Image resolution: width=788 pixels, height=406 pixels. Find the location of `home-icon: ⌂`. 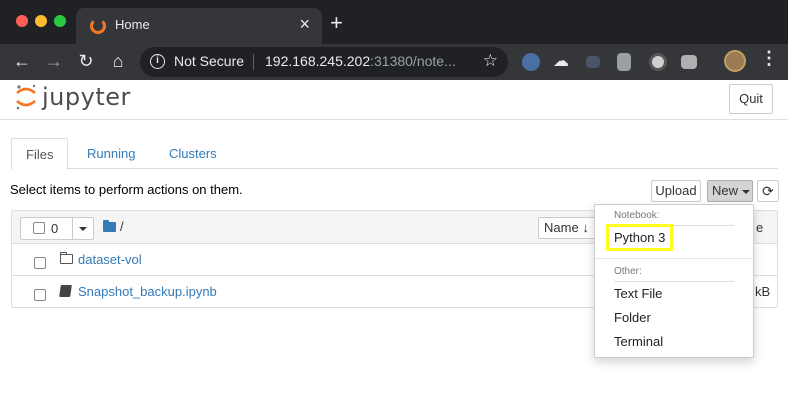

home-icon: ⌂ is located at coordinates (118, 61).